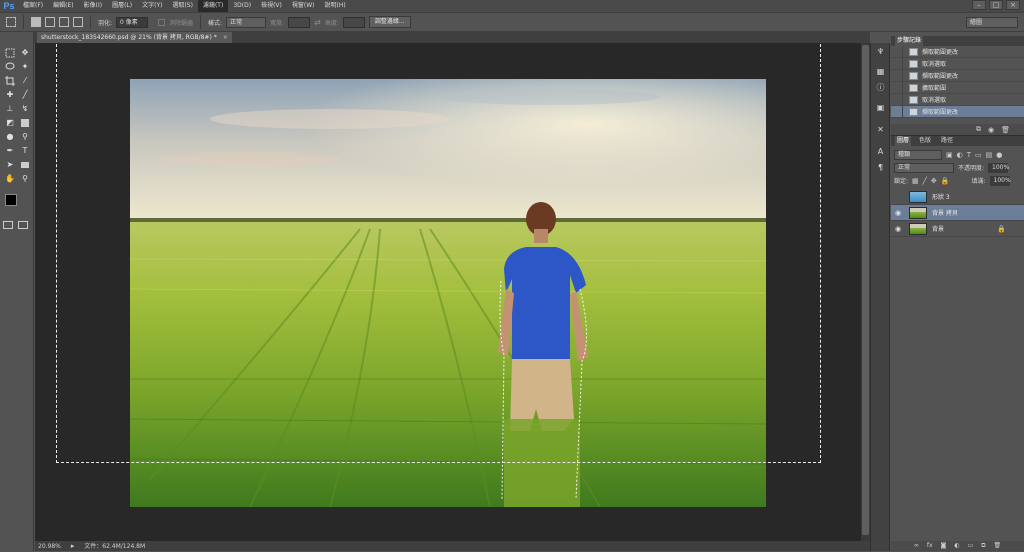 This screenshot has height=552, width=1024. I want to click on menu-item: 圖層(L), so click(122, 6).